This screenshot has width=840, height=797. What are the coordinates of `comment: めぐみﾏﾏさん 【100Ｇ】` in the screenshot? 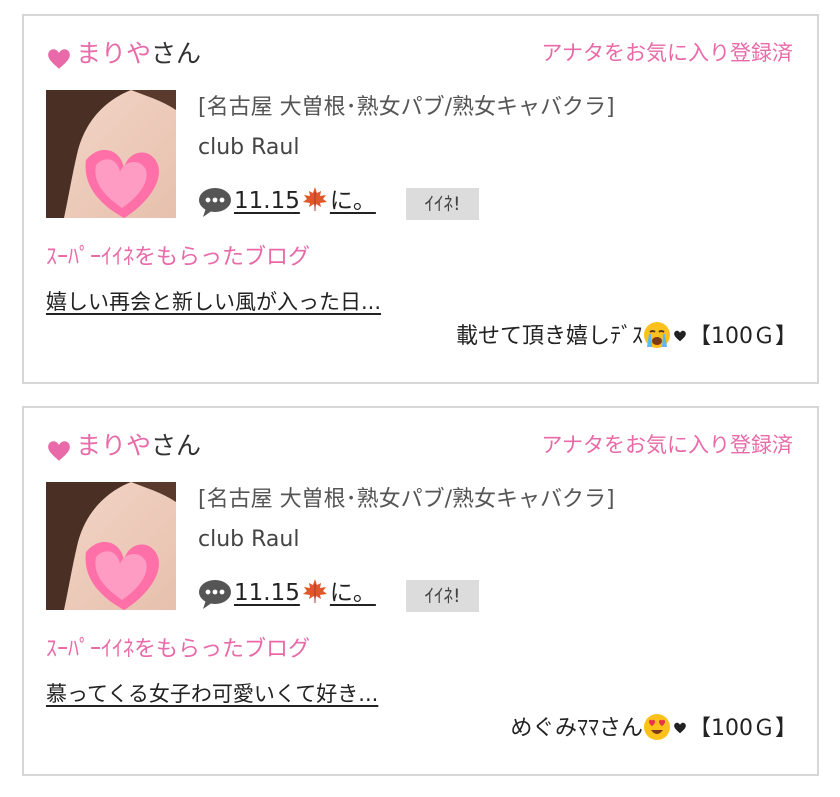 It's located at (653, 729).